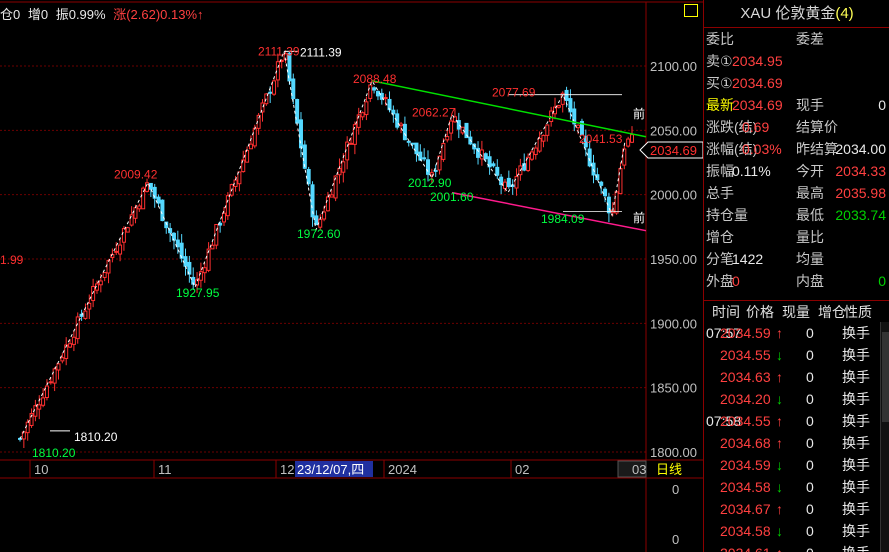 The width and height of the screenshot is (889, 552). I want to click on price-tick-label: 1800.00, so click(673, 452).